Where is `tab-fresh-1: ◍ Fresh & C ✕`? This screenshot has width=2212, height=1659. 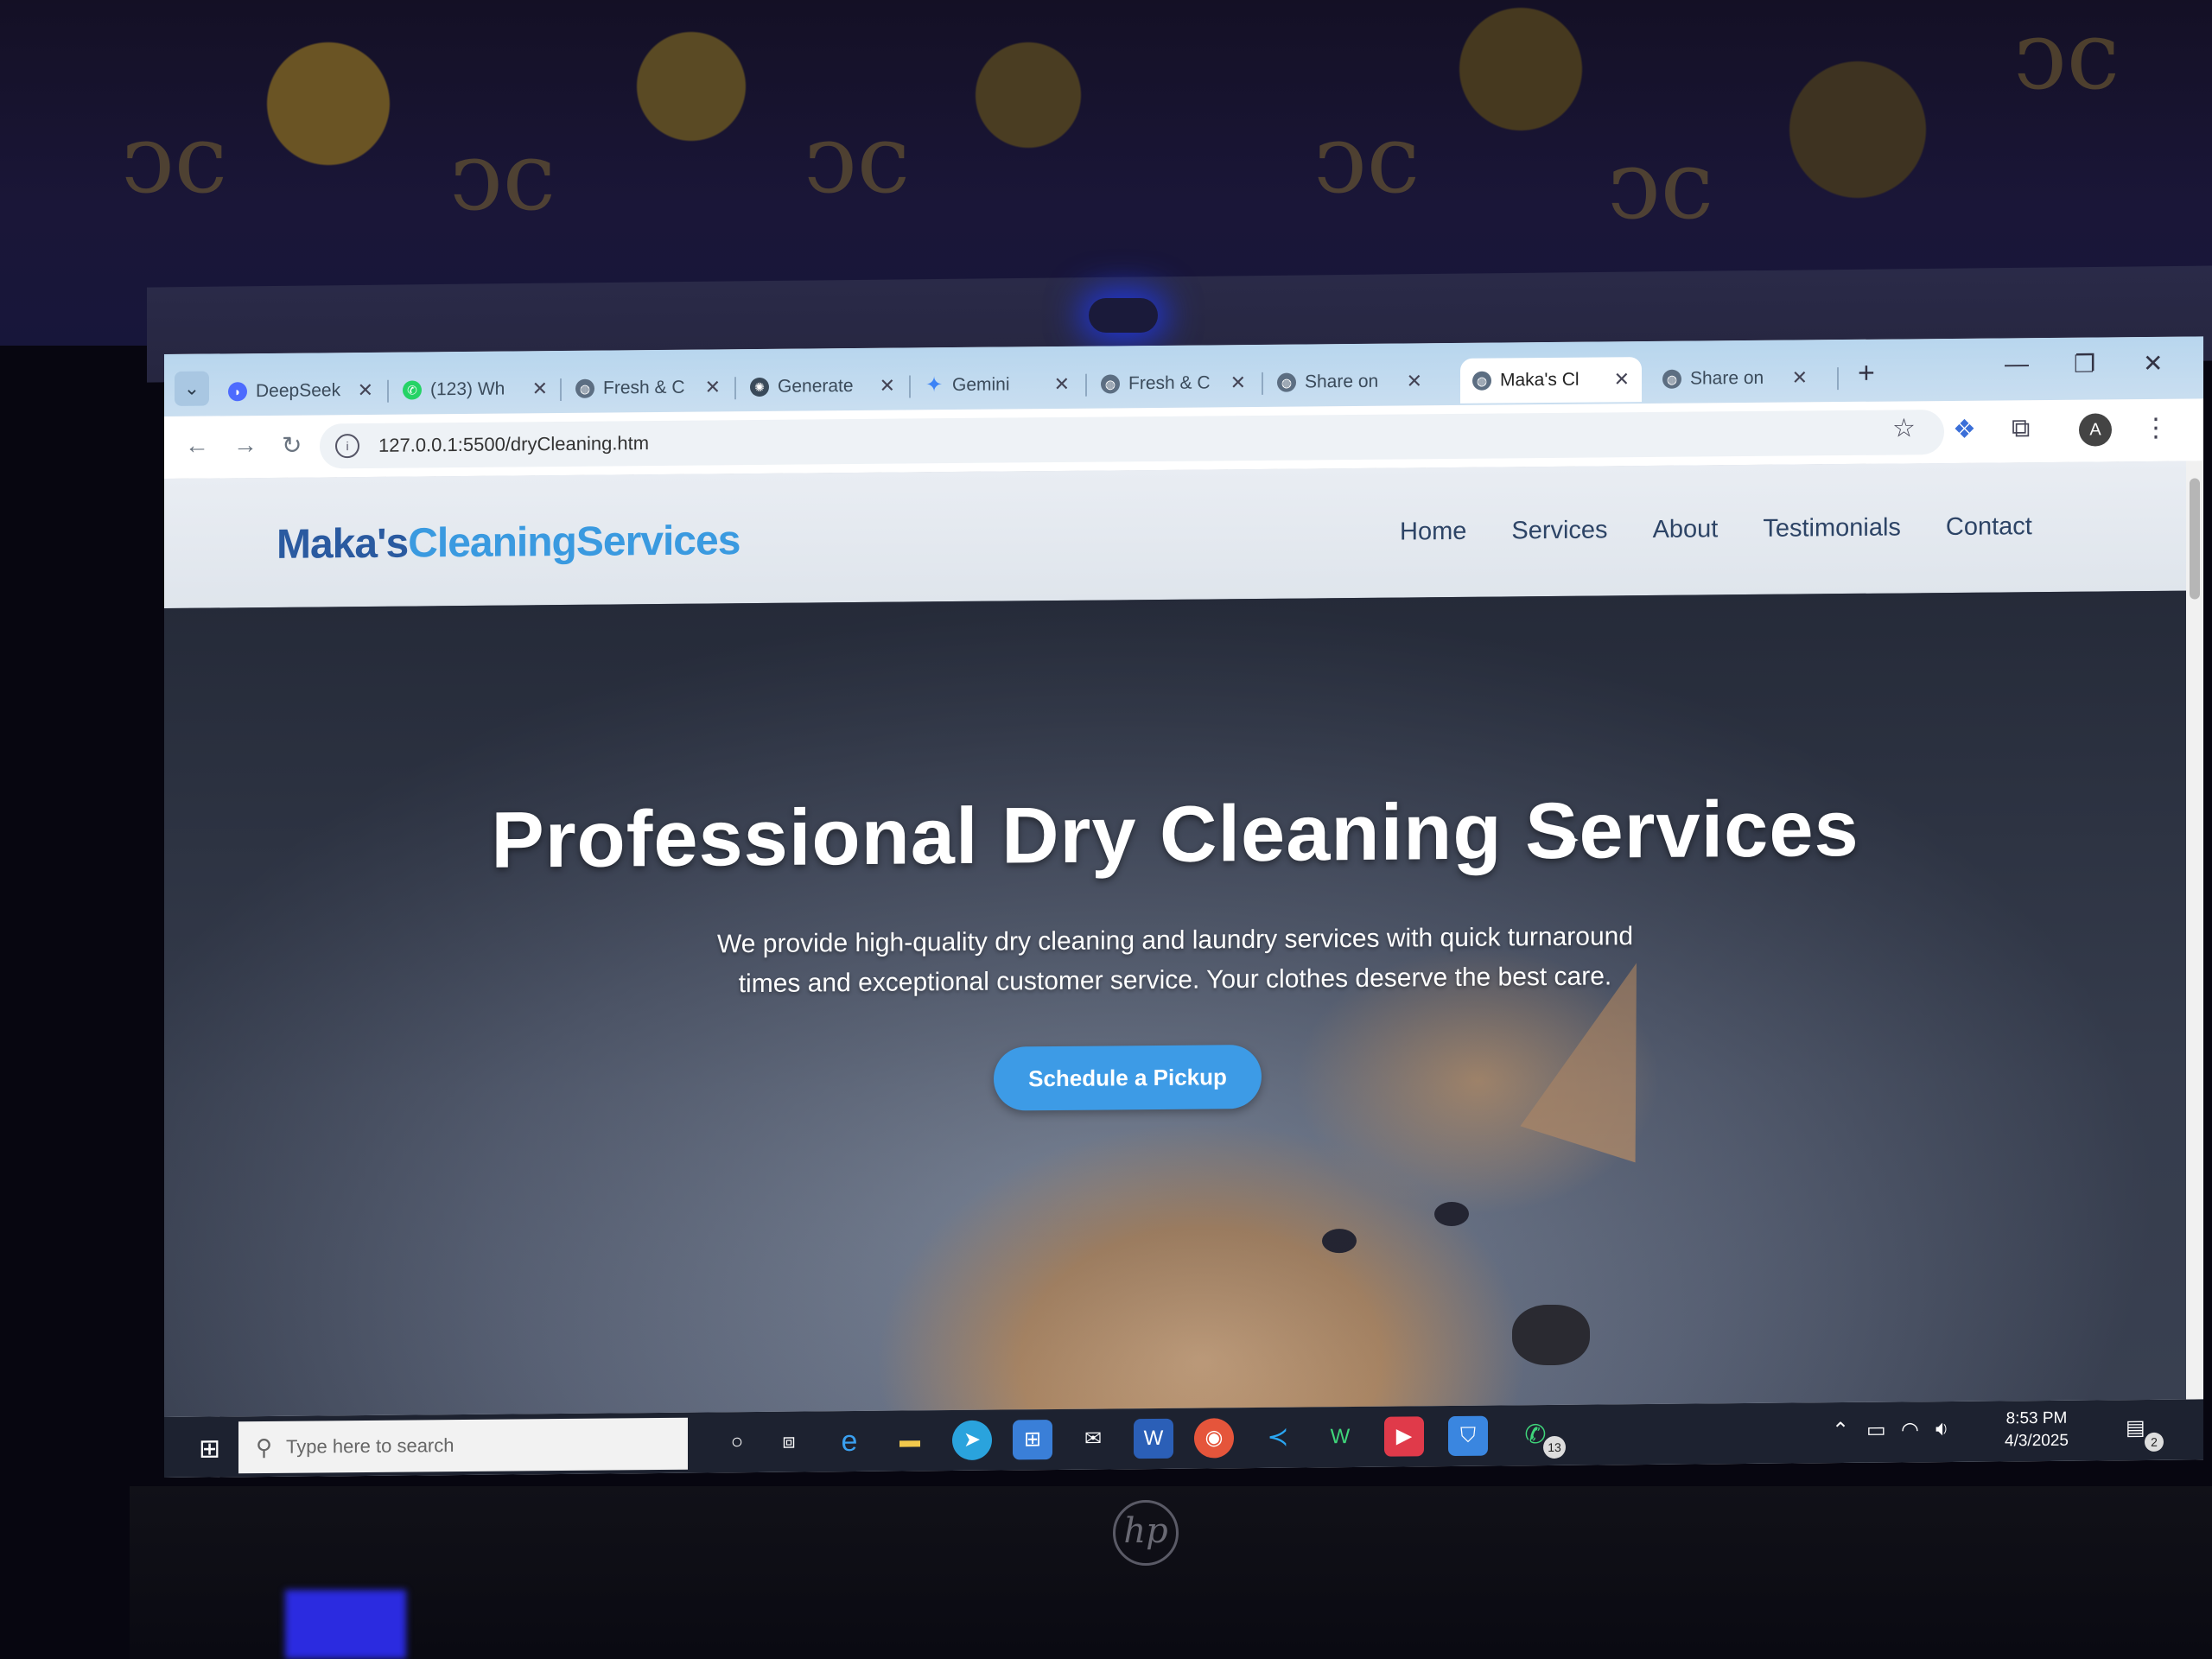
tab-fresh-1: ◍ Fresh & C ✕ is located at coordinates (648, 388).